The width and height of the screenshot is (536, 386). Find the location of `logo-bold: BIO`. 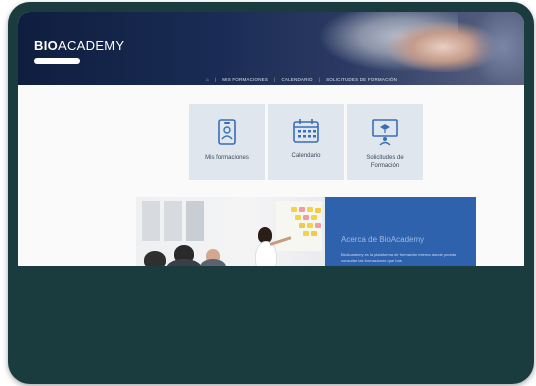

logo-bold: BIO is located at coordinates (46, 45).